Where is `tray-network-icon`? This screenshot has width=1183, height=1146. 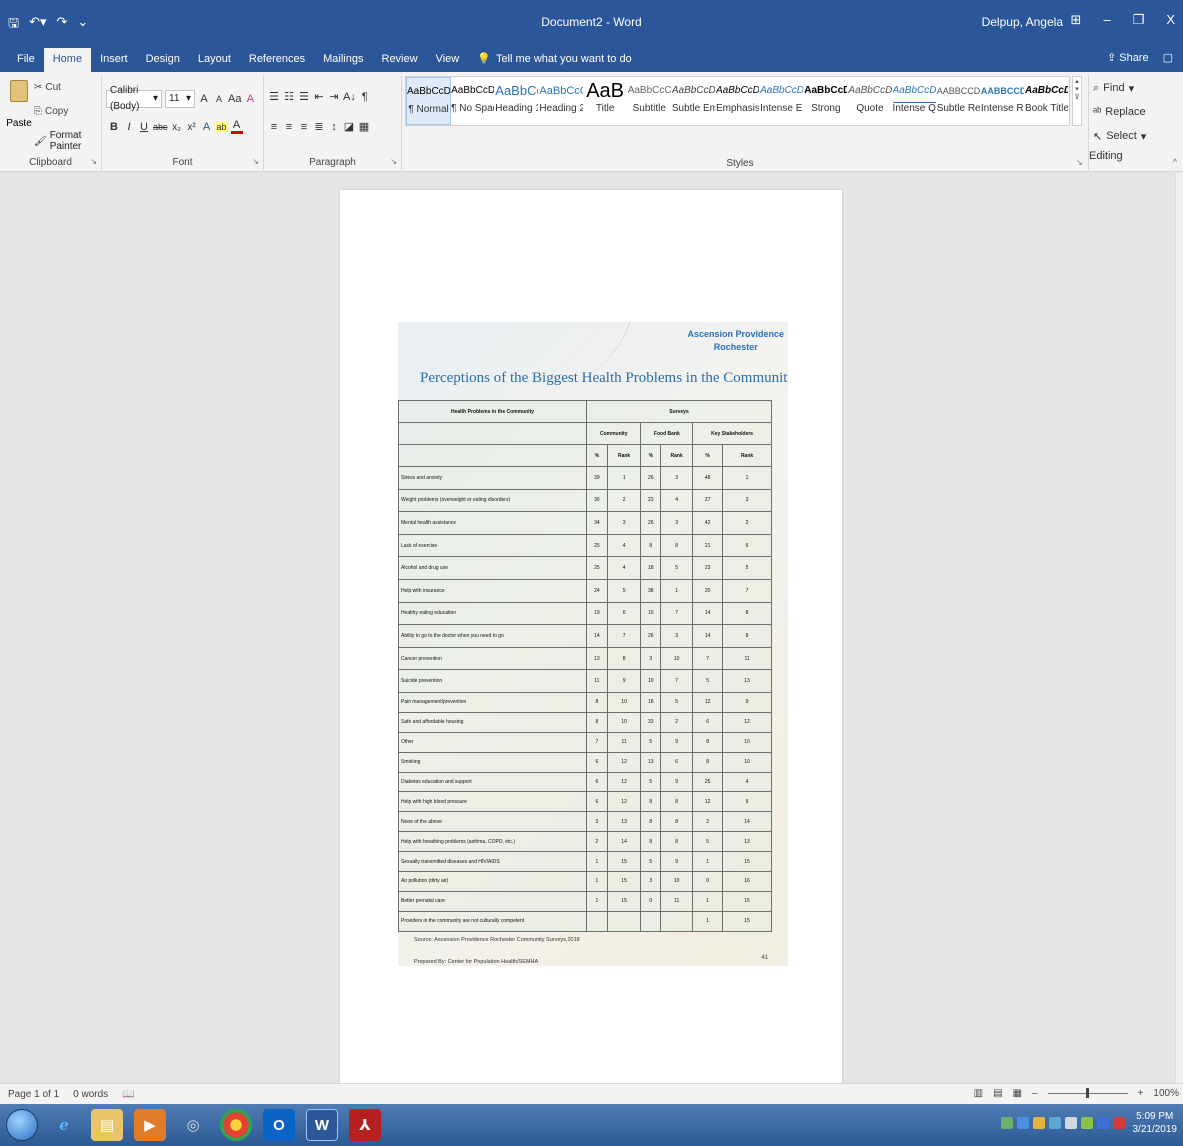
tray-network-icon is located at coordinates (1022, 1123).